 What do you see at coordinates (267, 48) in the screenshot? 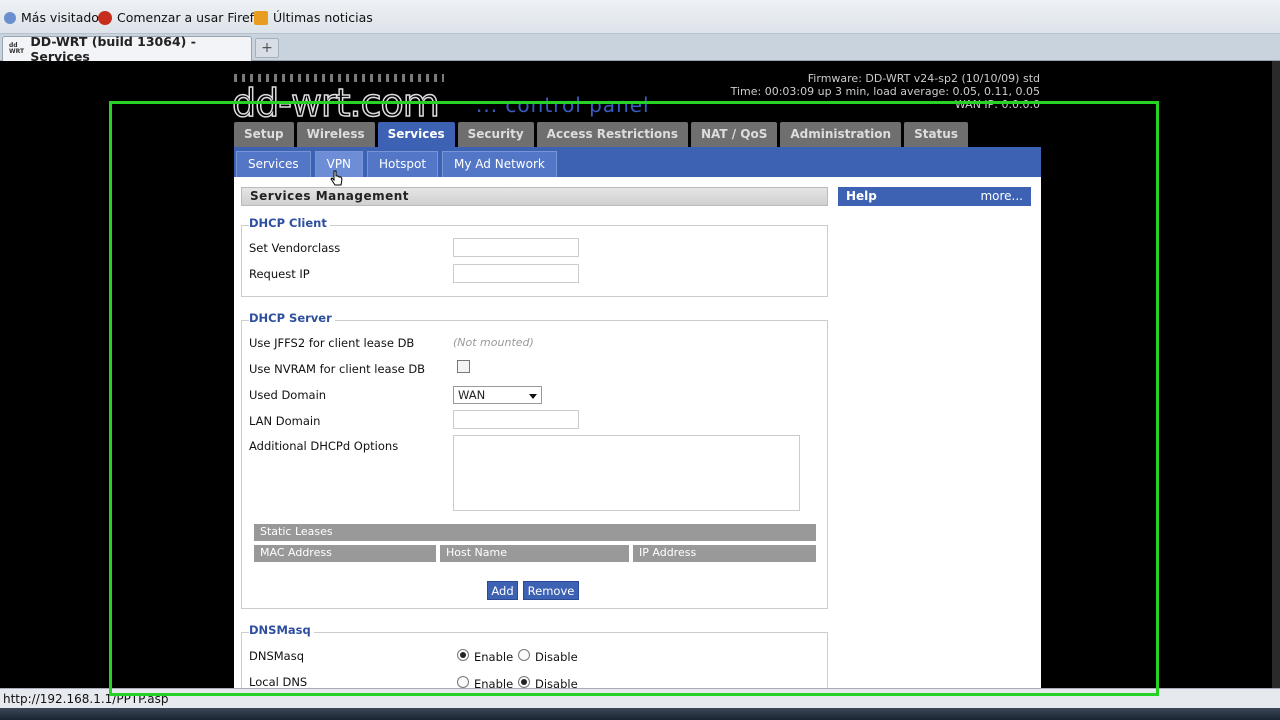
I see `new-tab-button: +` at bounding box center [267, 48].